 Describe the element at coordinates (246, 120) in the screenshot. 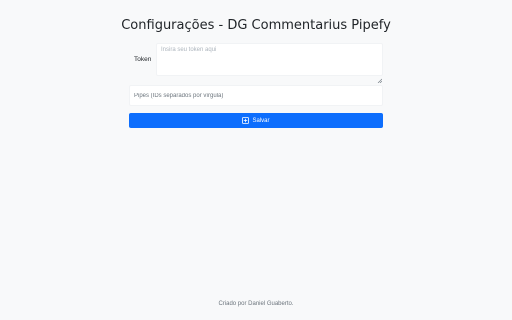

I see `plus-square-icon` at that location.